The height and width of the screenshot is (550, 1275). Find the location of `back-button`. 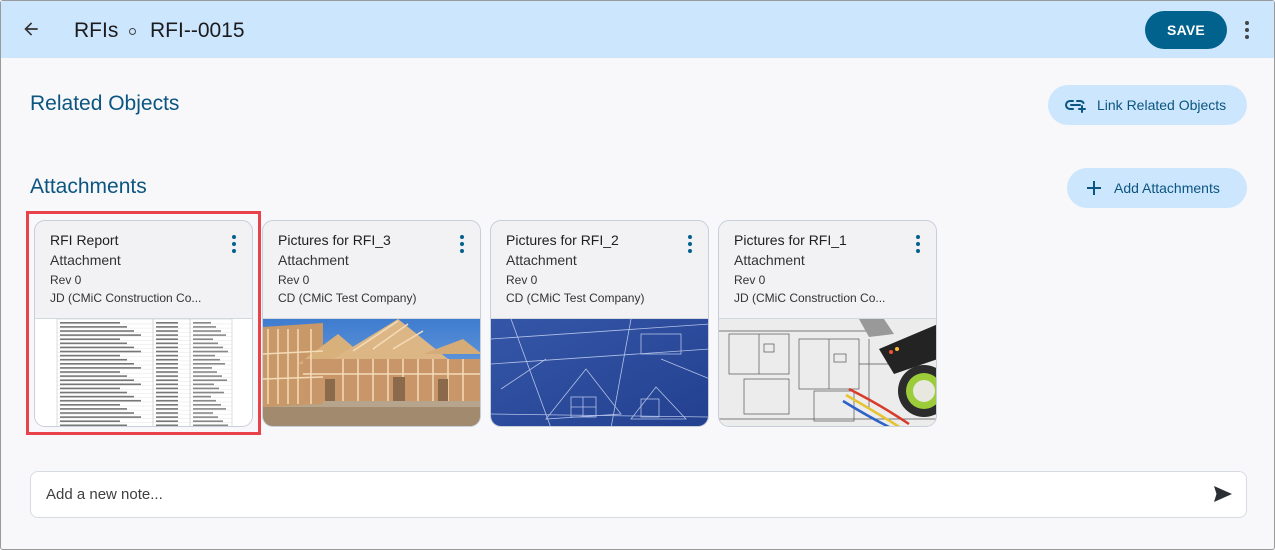

back-button is located at coordinates (31, 29).